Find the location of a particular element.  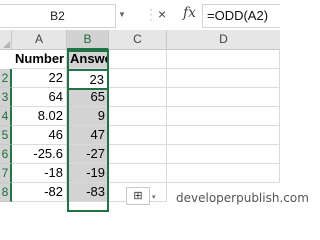

row-header-6: 6 is located at coordinates (6, 154).